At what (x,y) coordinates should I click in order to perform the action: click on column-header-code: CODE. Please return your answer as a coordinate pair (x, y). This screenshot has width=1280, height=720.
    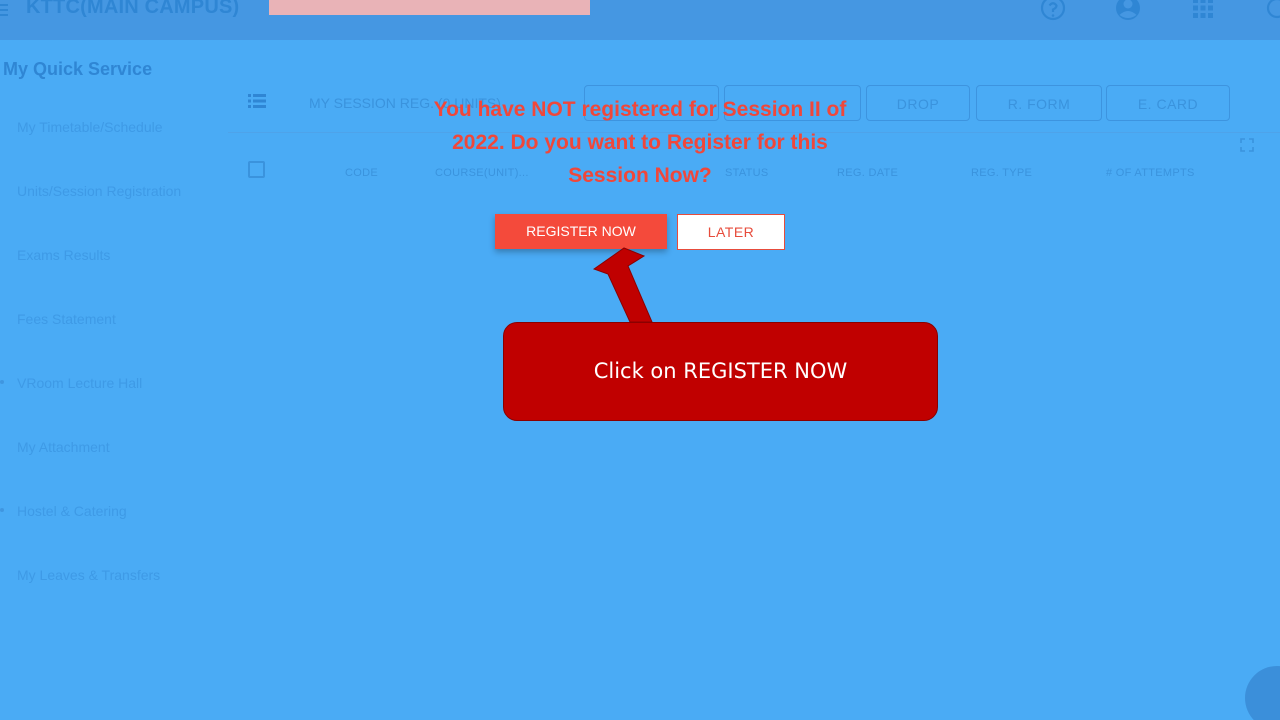
    Looking at the image, I should click on (361, 173).